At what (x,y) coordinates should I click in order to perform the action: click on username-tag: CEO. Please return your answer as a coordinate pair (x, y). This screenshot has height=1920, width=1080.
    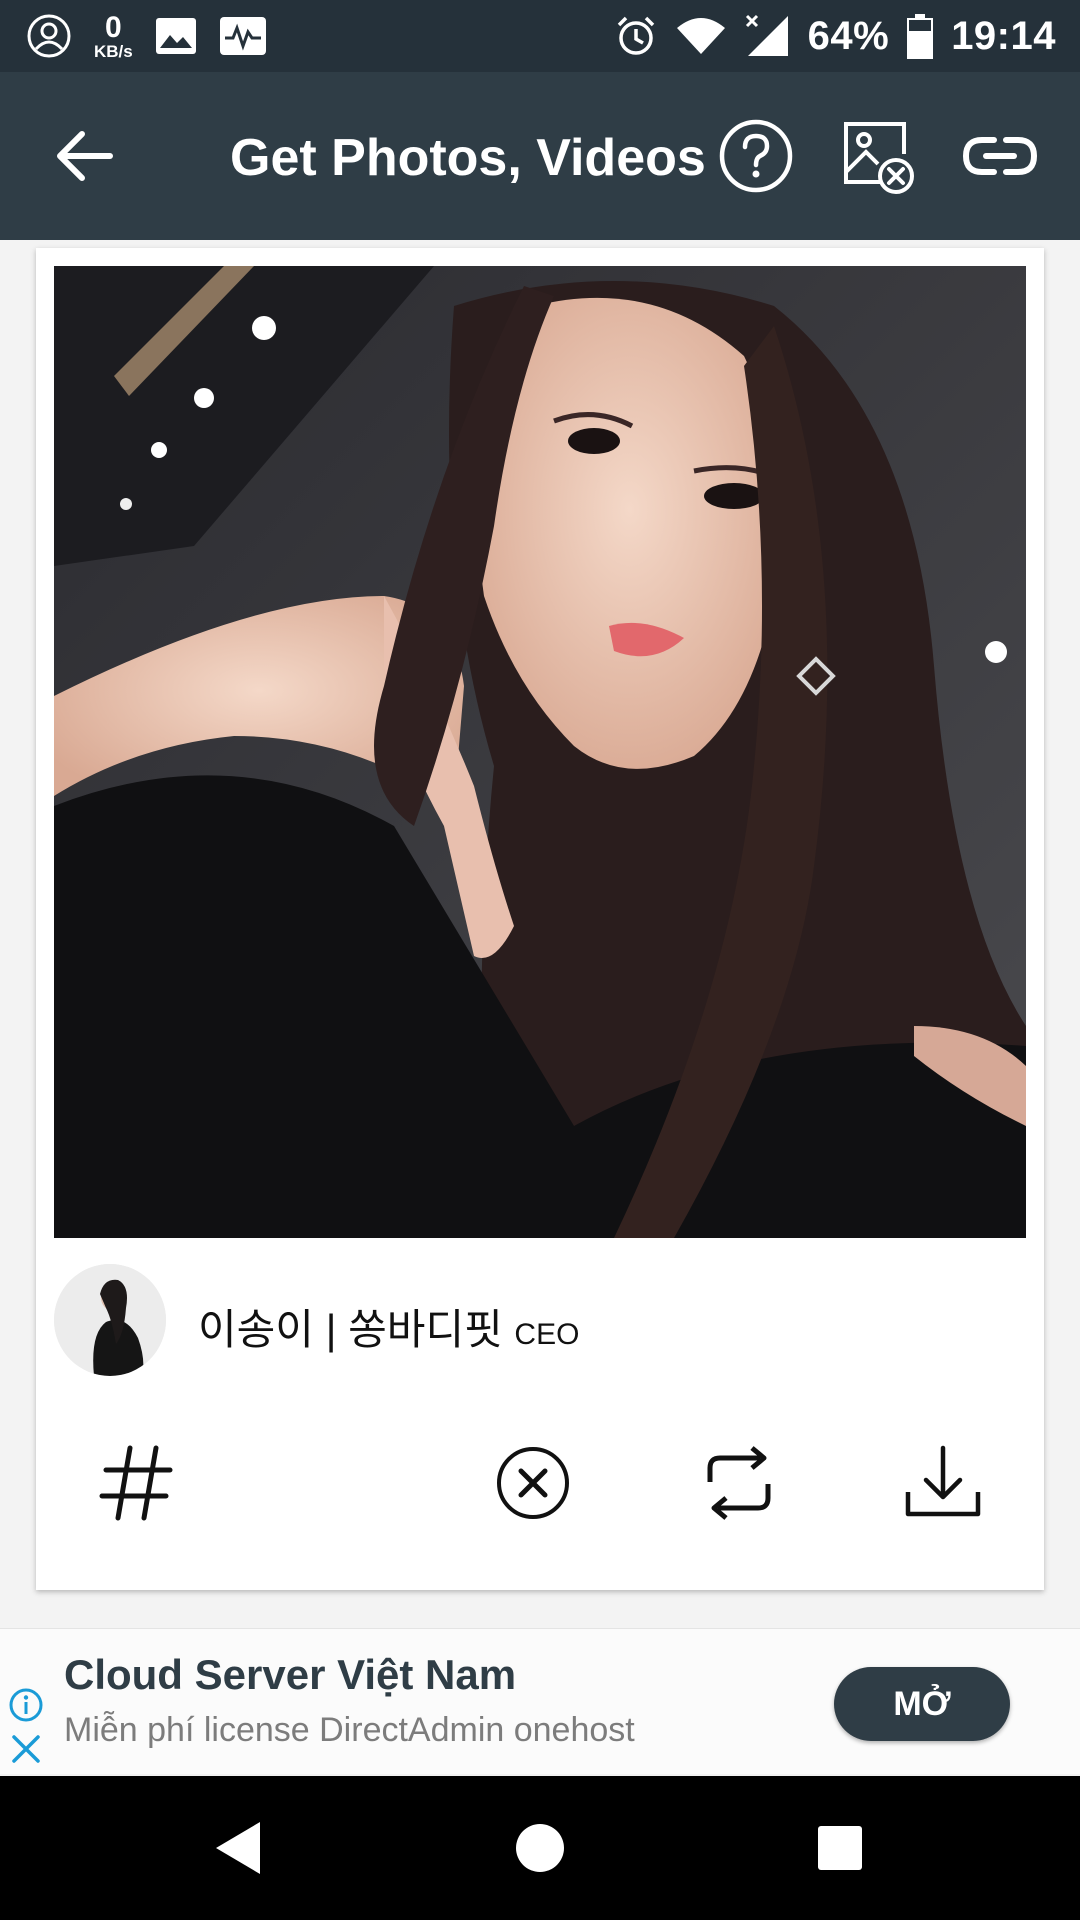
    Looking at the image, I should click on (547, 1334).